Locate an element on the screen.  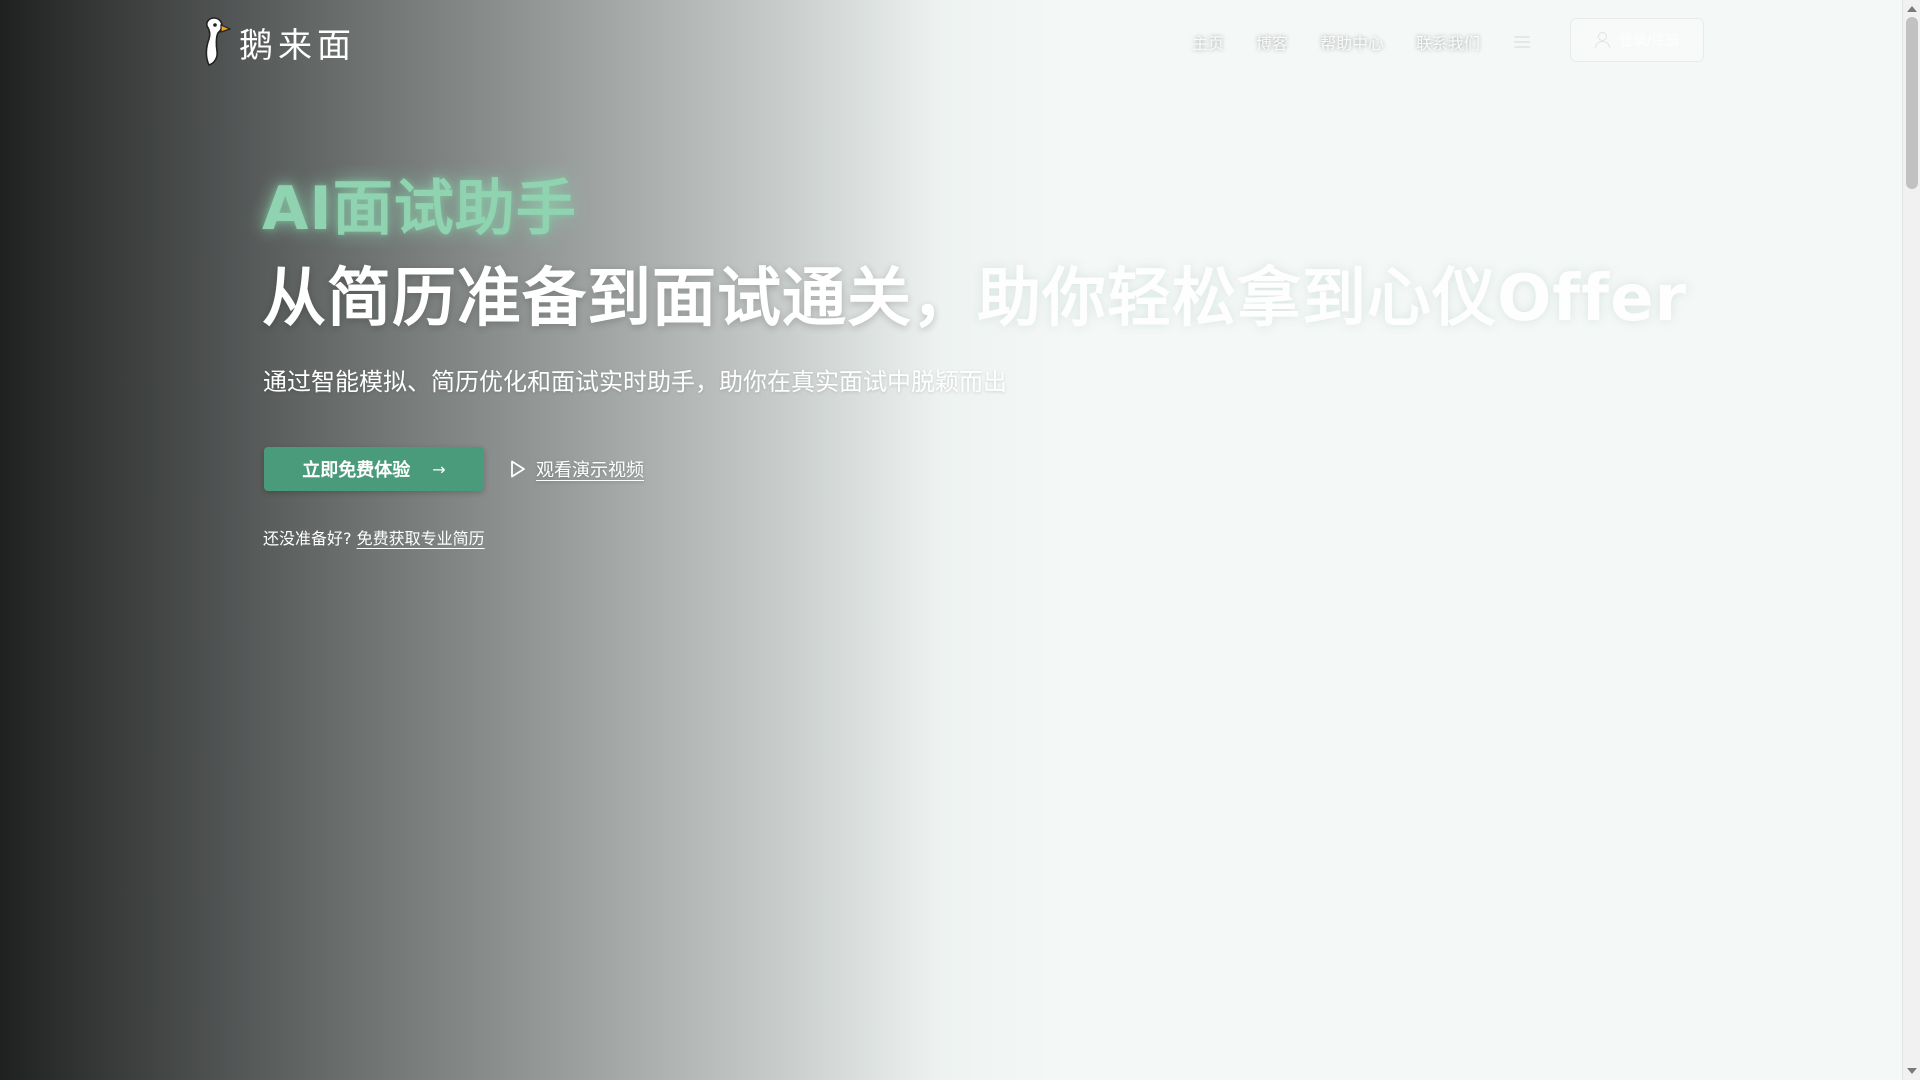
arrow-right-icon: → is located at coordinates (439, 469).